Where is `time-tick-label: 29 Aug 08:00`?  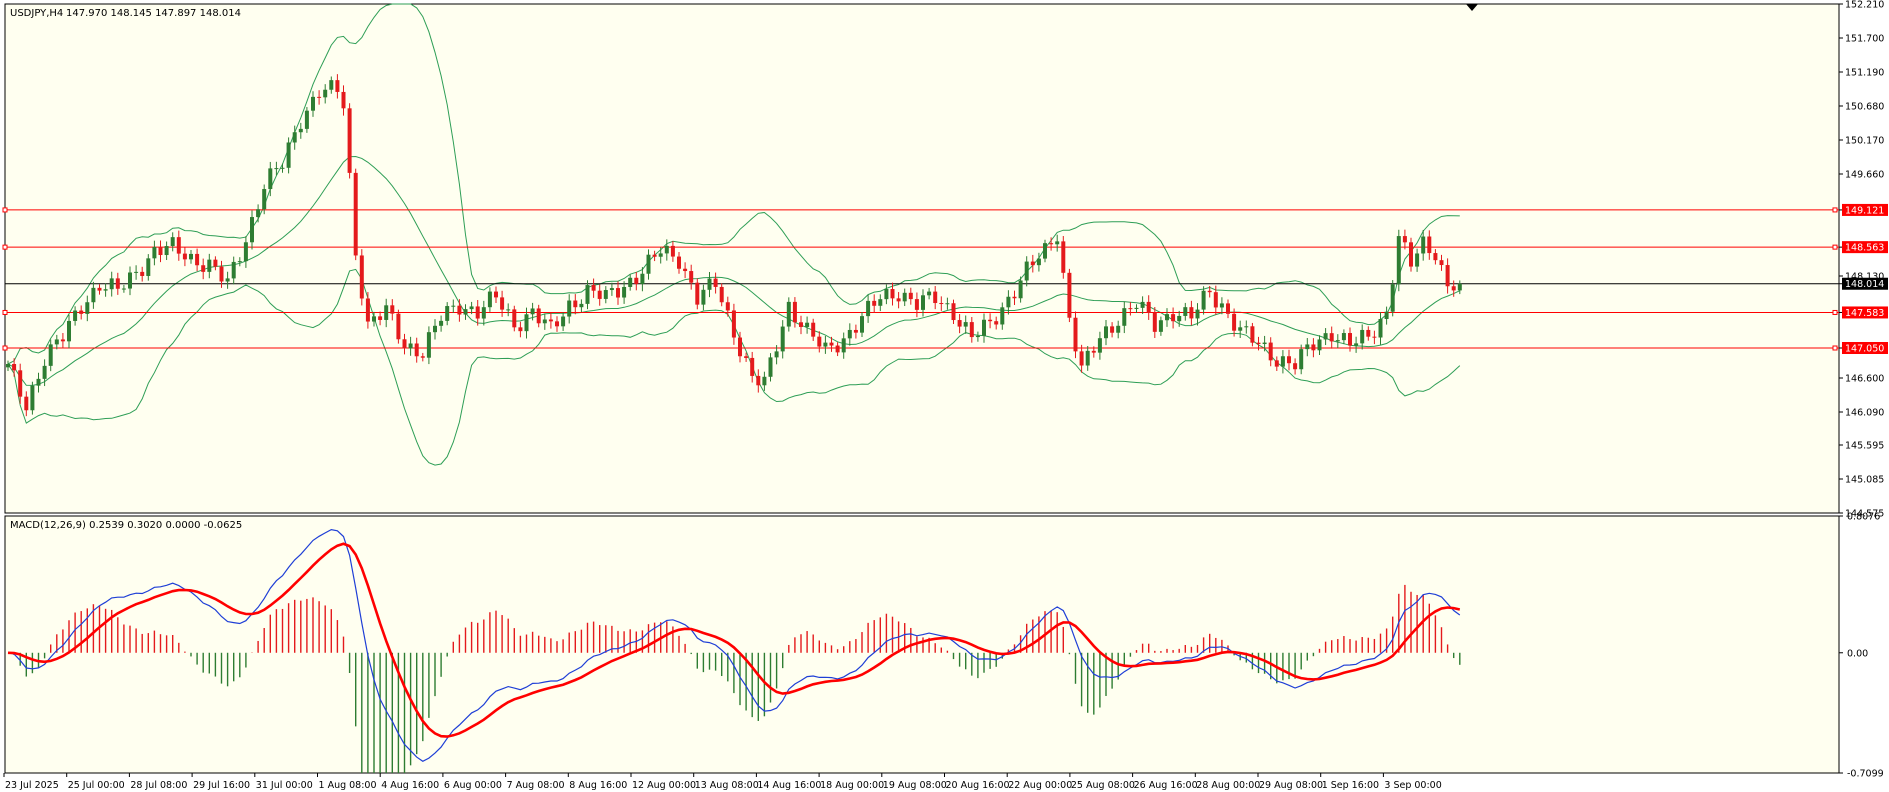 time-tick-label: 29 Aug 08:00 is located at coordinates (1291, 785).